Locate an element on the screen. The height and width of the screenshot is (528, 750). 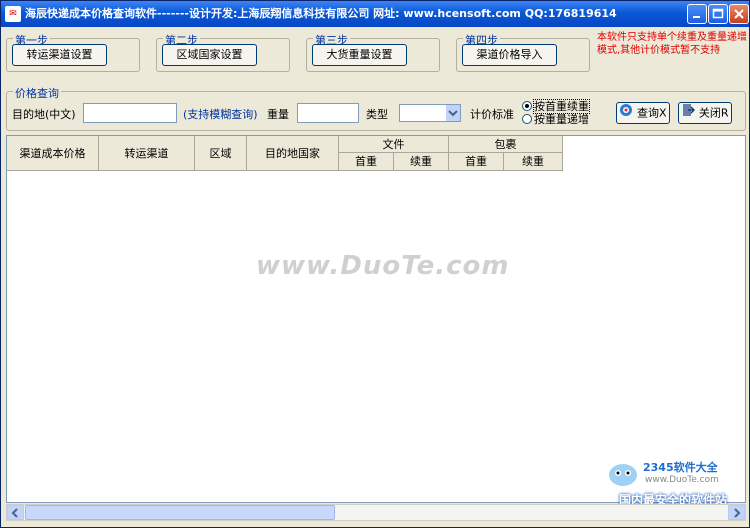
search-button-label: 查询X is located at coordinates (651, 113).